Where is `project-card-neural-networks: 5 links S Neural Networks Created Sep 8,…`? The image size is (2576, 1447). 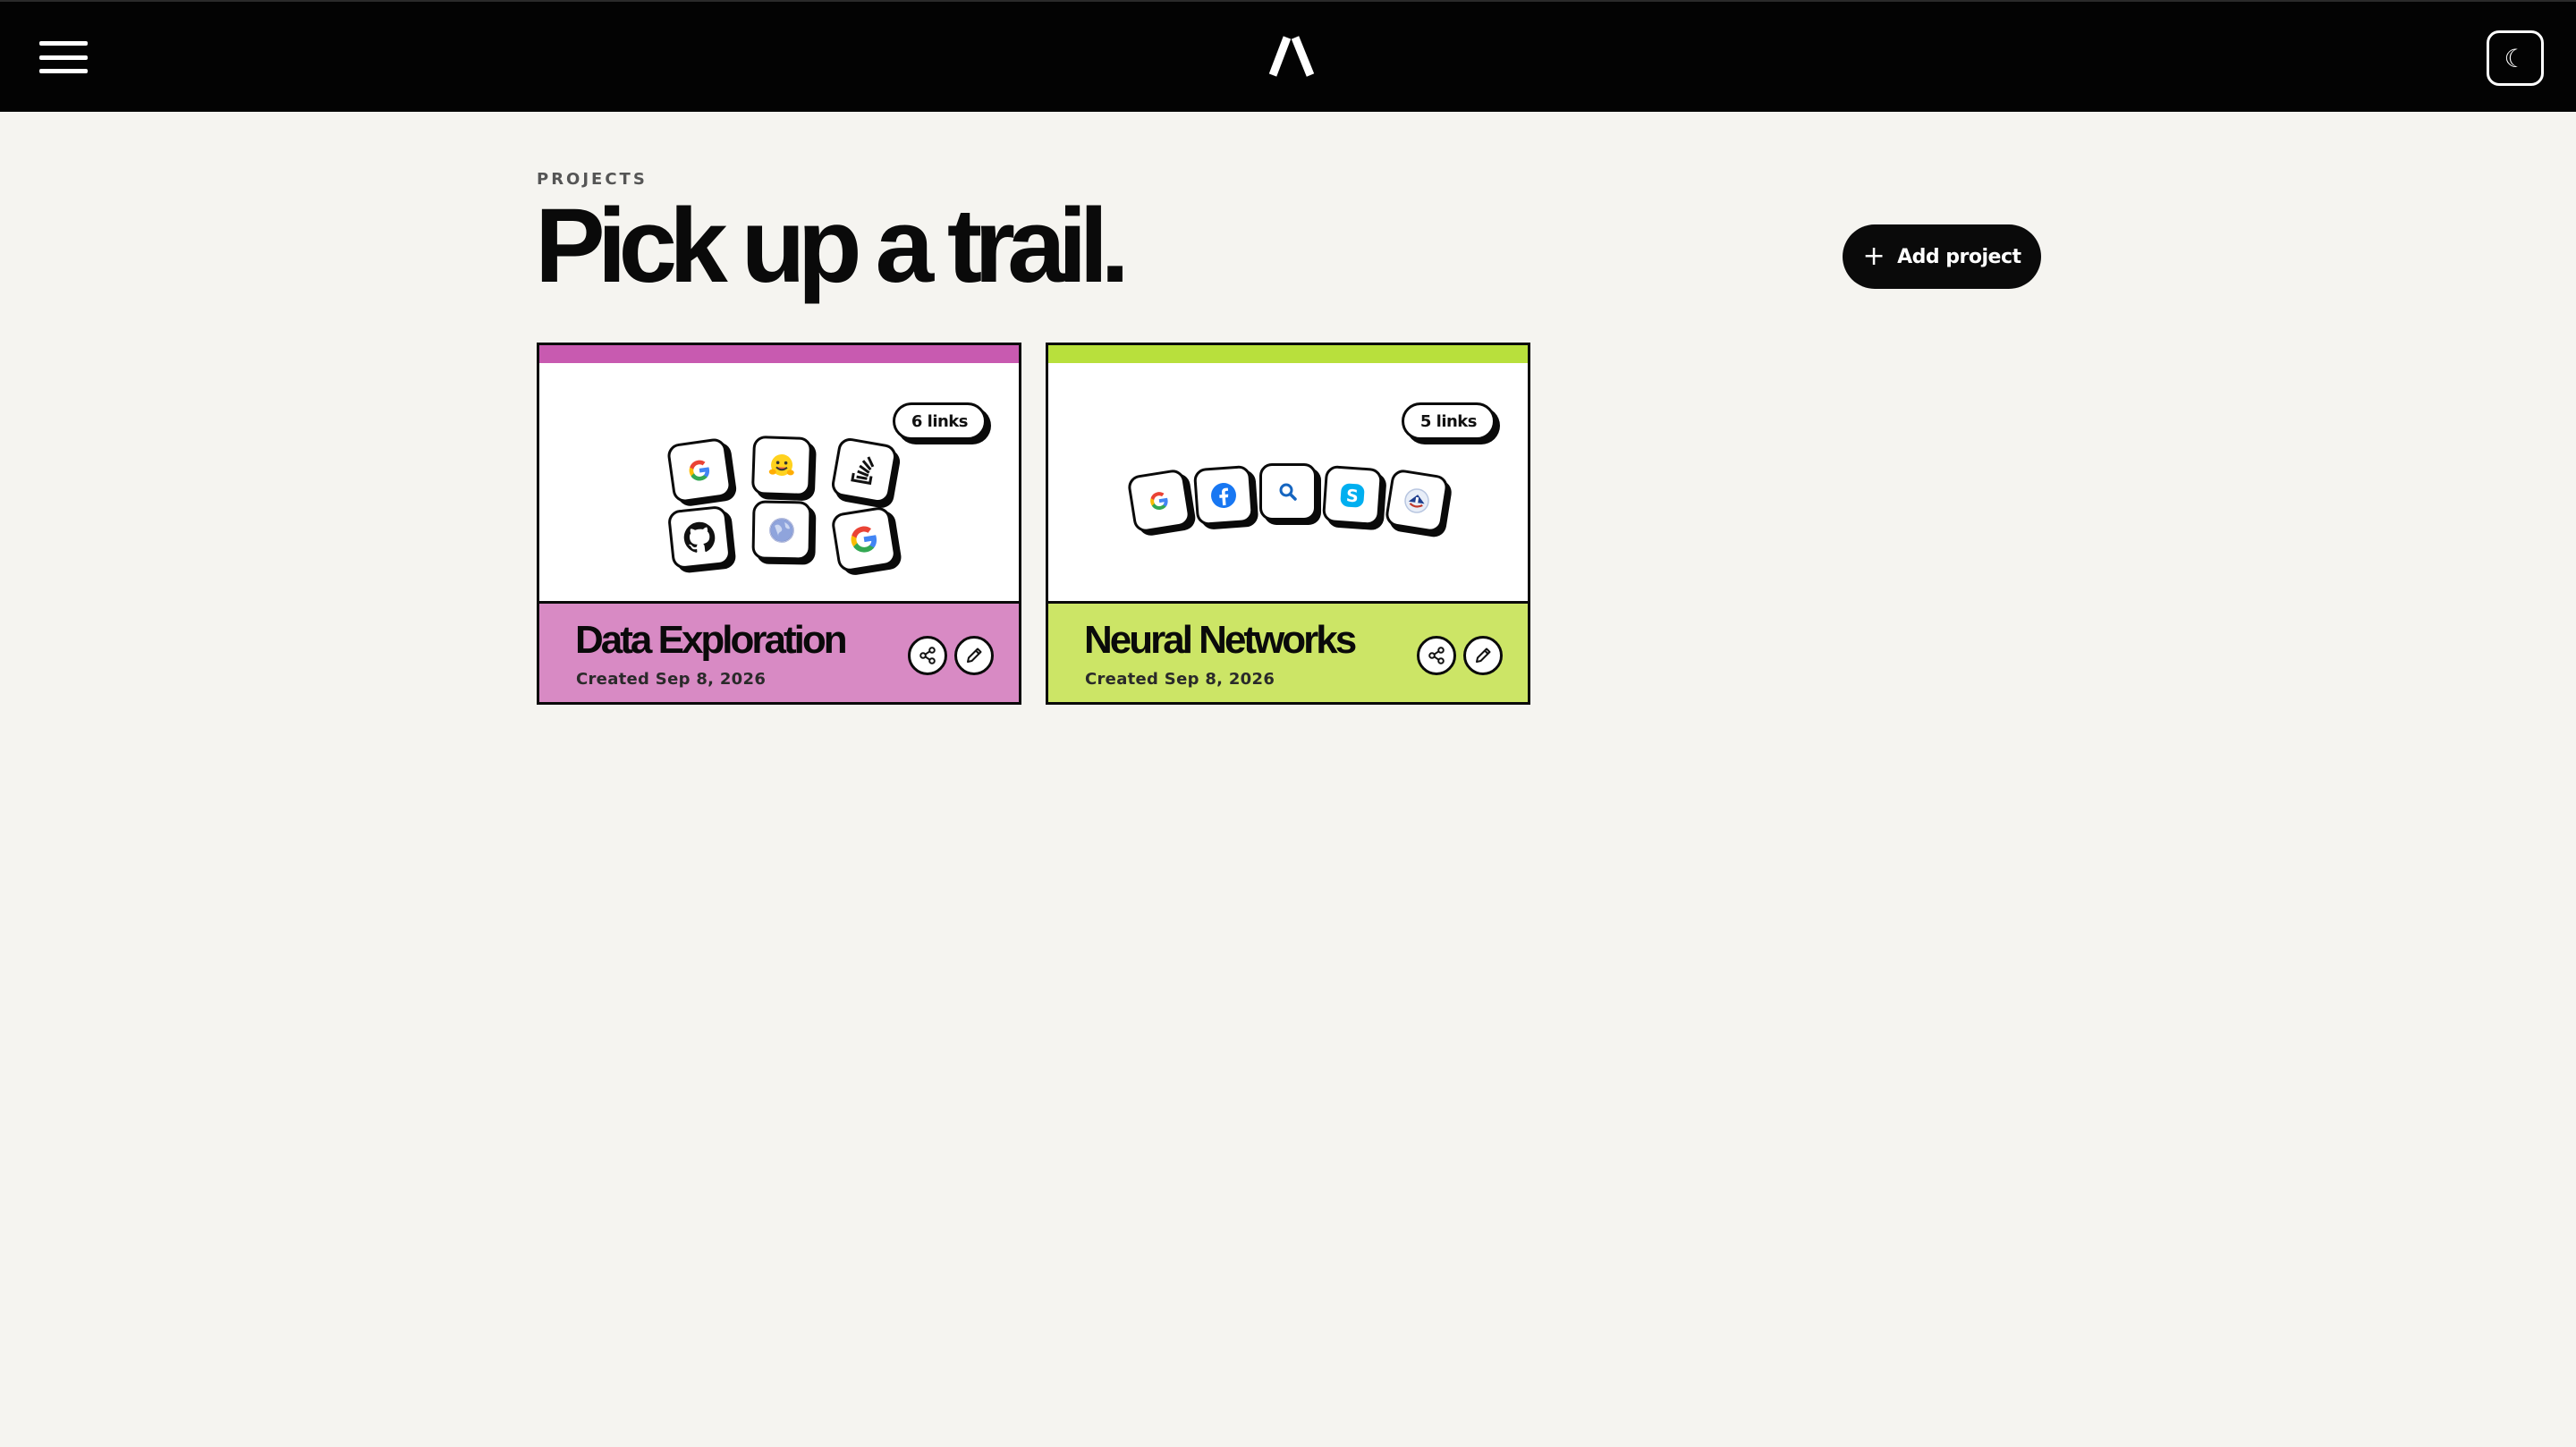
project-card-neural-networks: 5 links S Neural Networks Created Sep 8,… is located at coordinates (1288, 524).